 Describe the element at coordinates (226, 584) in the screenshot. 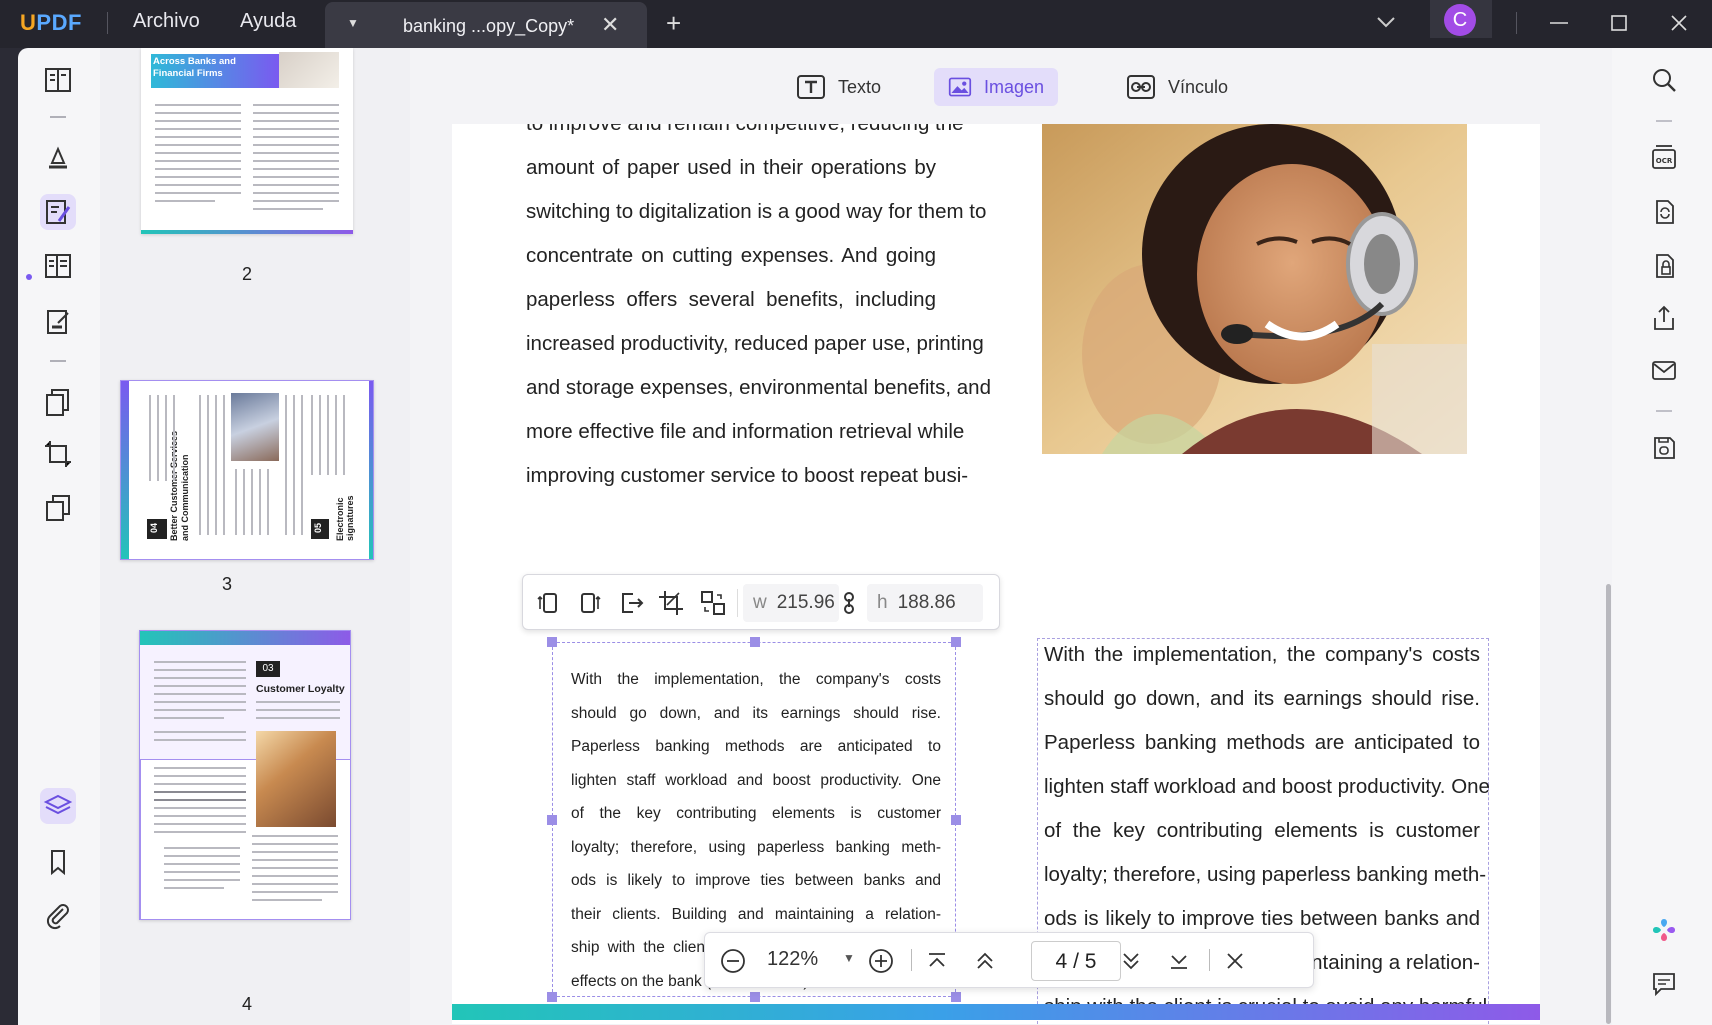

I see `thumbnail-number: 3` at that location.